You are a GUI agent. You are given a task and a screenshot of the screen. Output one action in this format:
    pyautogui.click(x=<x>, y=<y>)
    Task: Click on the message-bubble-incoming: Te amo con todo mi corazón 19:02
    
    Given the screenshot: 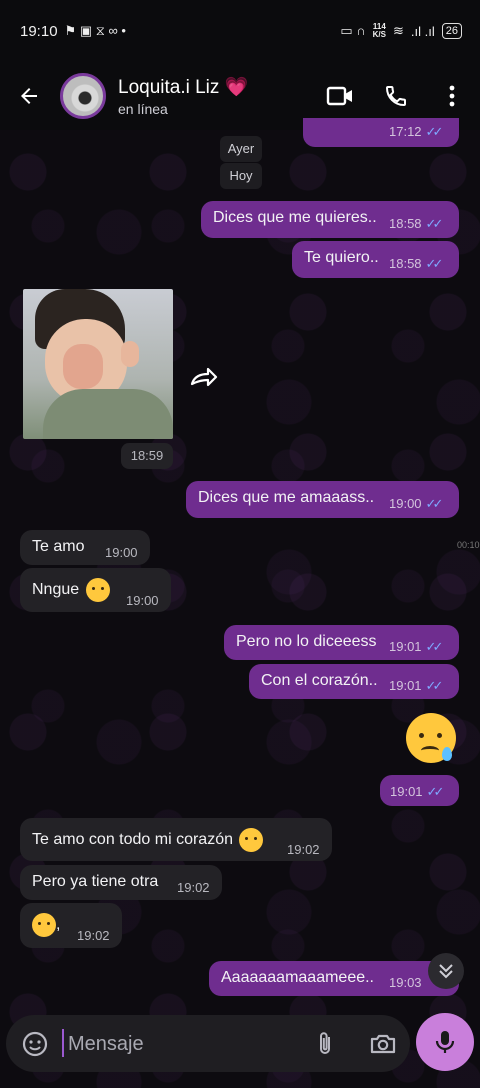 What is the action you would take?
    pyautogui.click(x=176, y=839)
    